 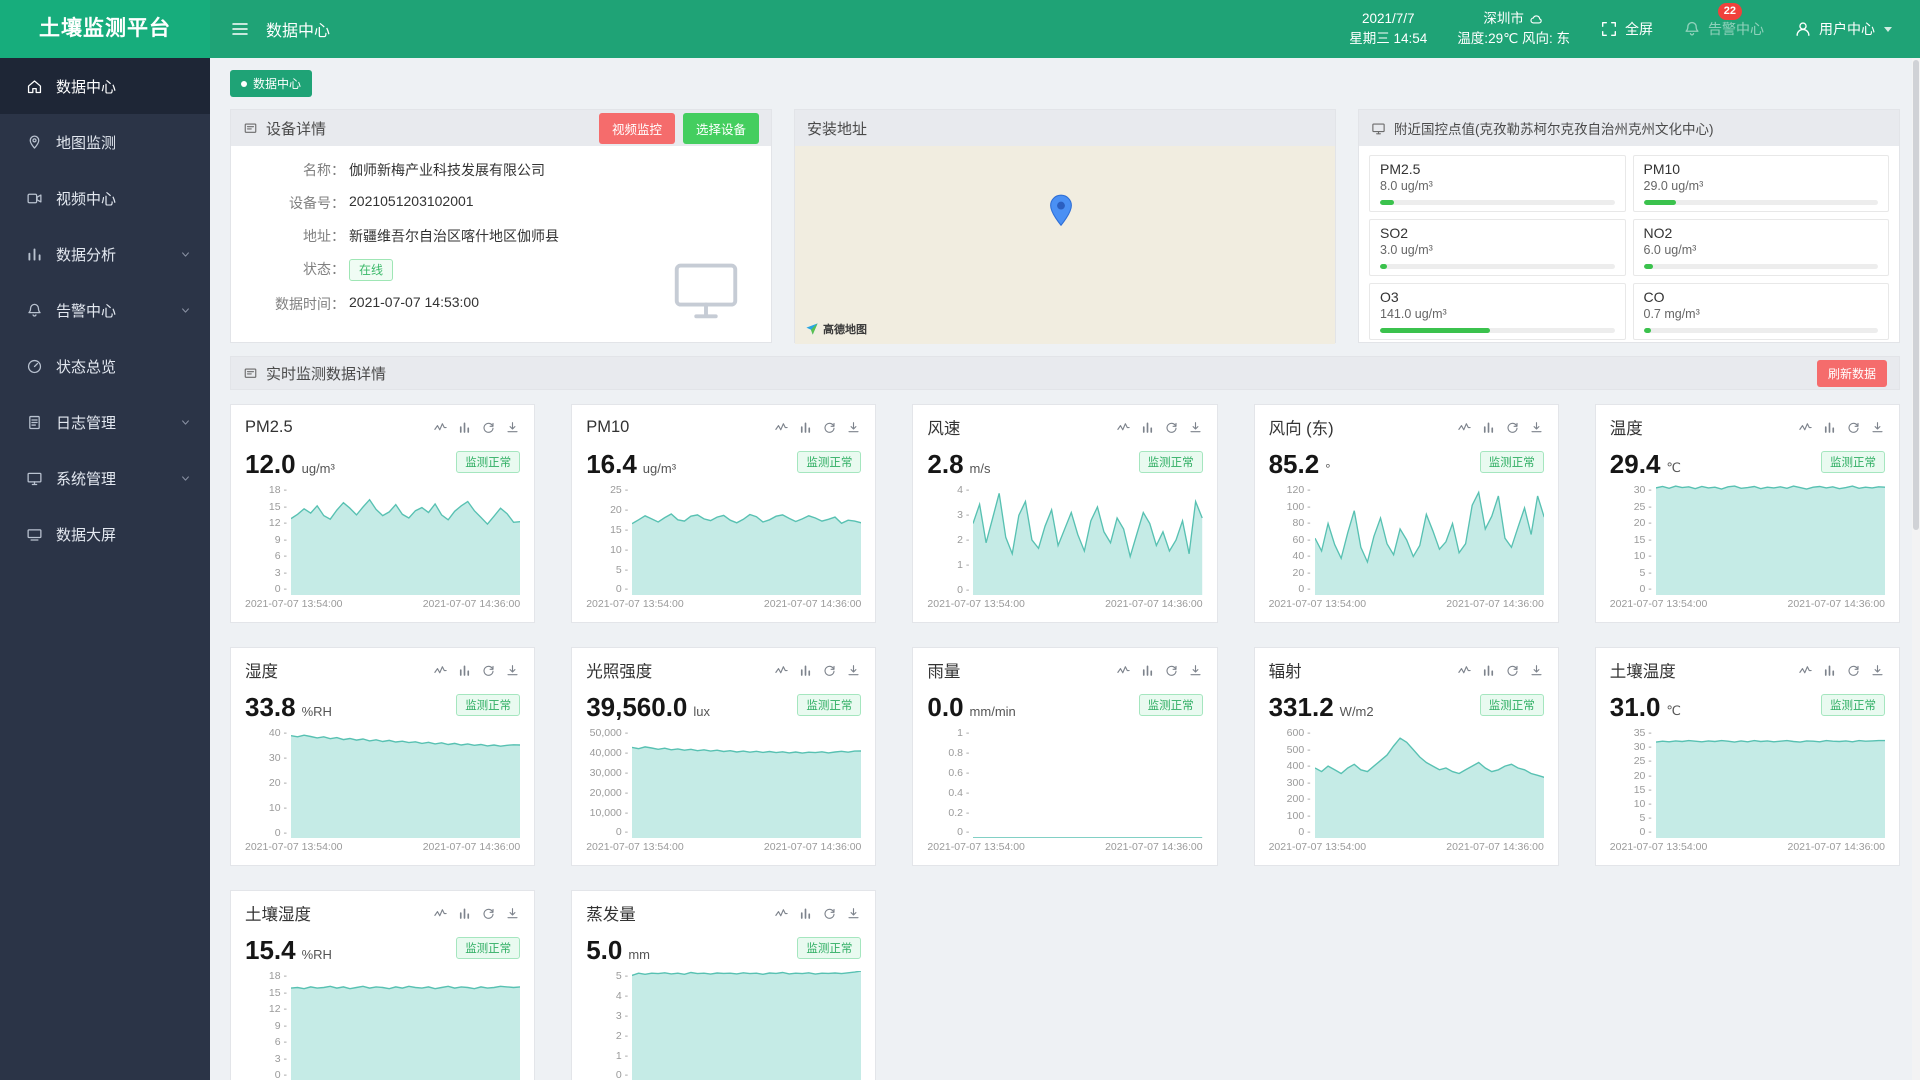 I want to click on select-device-button: 选择设备, so click(x=720, y=128).